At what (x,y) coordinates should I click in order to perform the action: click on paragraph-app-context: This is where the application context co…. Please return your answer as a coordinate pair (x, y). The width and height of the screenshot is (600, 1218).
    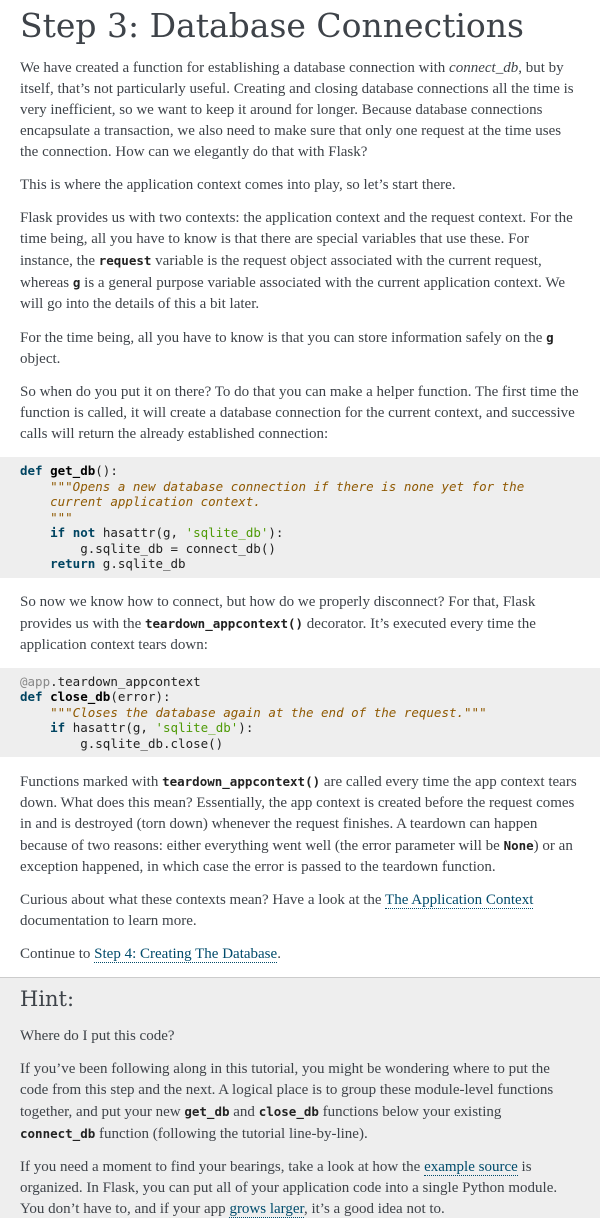
    Looking at the image, I should click on (238, 185).